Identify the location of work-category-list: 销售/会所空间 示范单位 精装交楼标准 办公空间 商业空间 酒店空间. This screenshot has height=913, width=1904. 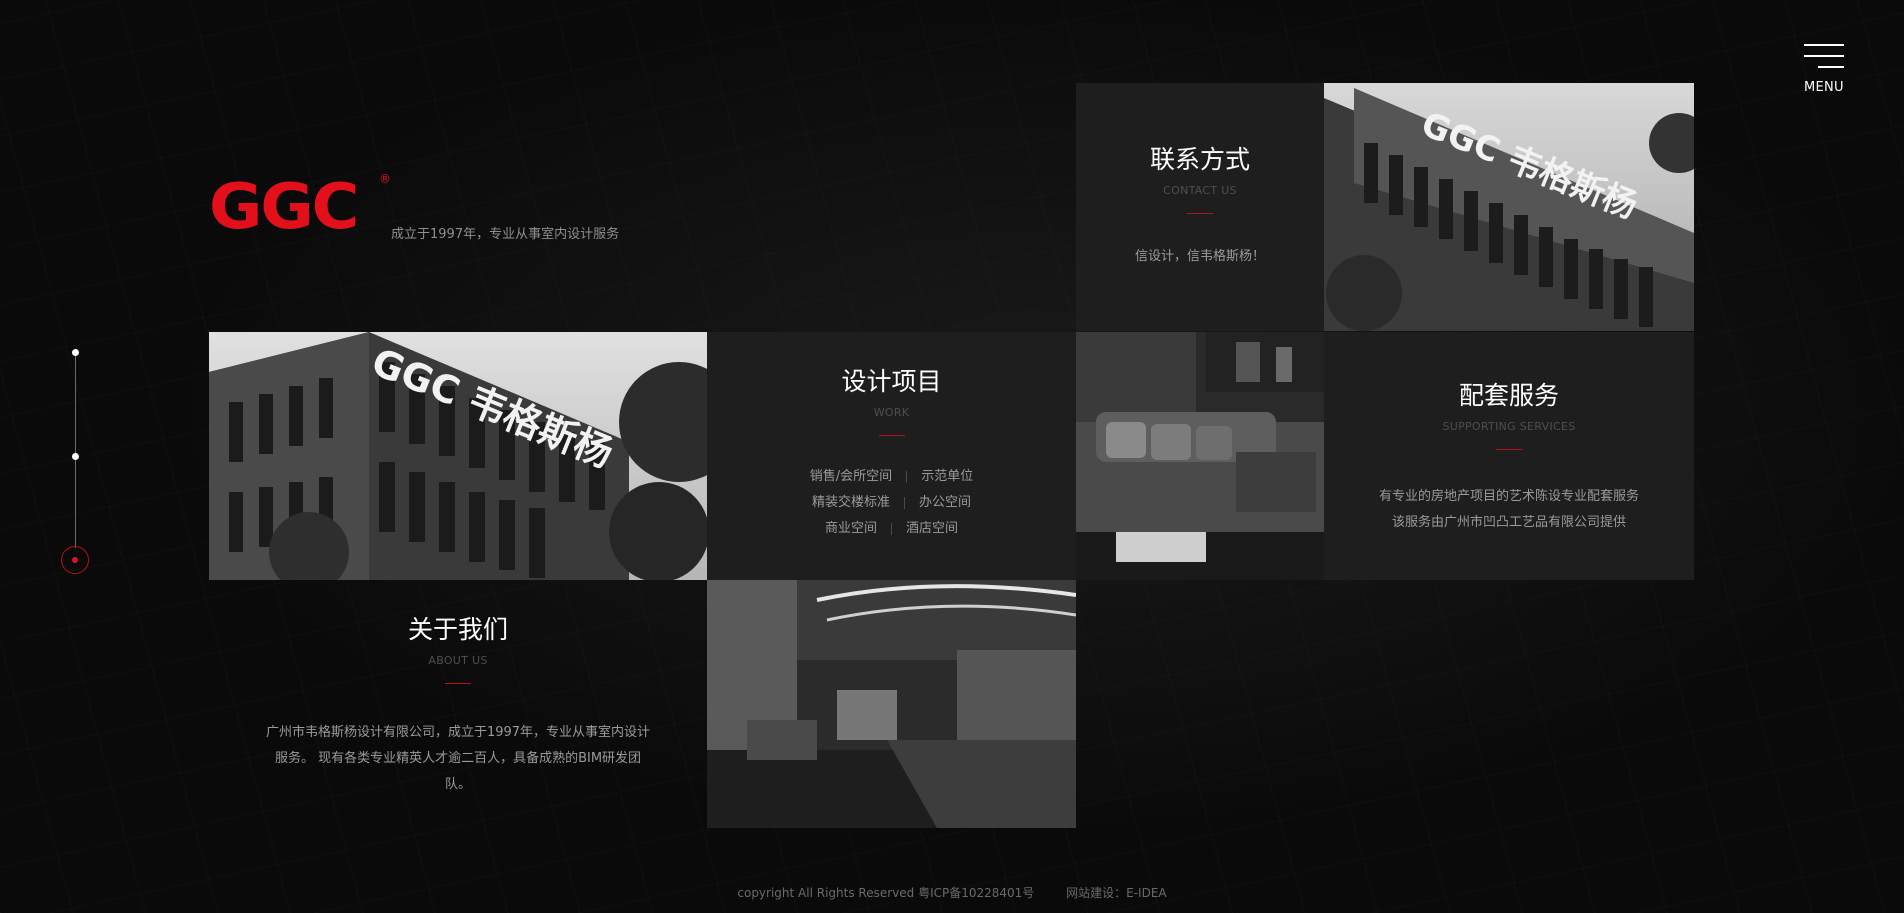
(891, 503).